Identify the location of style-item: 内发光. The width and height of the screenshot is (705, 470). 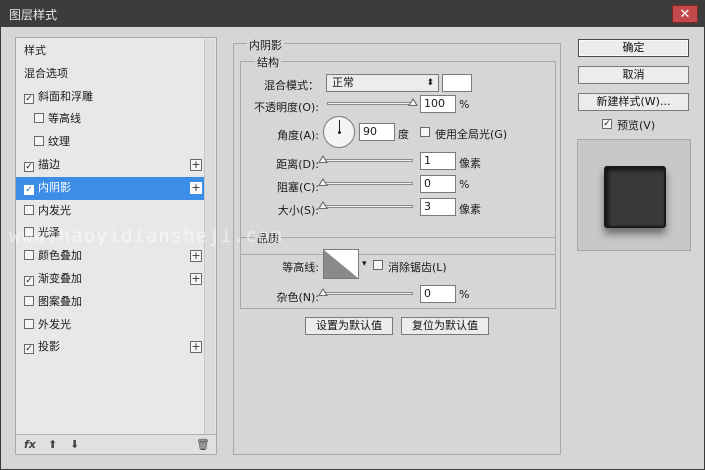
(110, 211).